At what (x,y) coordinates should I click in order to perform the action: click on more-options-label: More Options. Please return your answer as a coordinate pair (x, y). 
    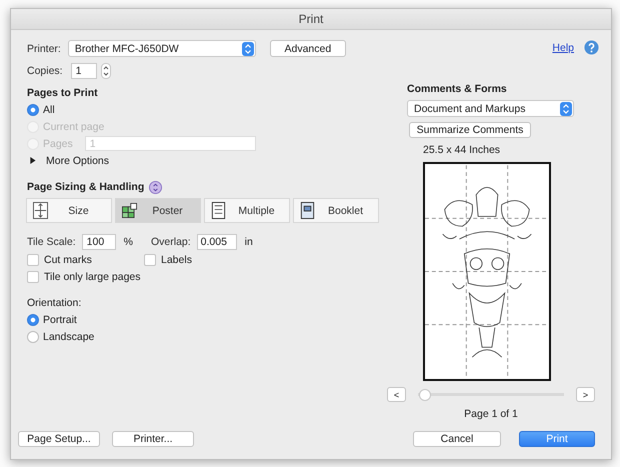
    Looking at the image, I should click on (78, 160).